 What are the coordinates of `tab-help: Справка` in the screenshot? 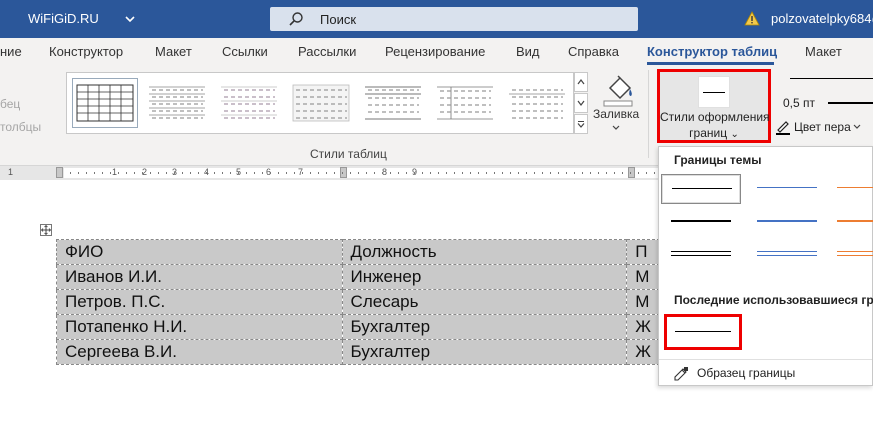 It's located at (593, 51).